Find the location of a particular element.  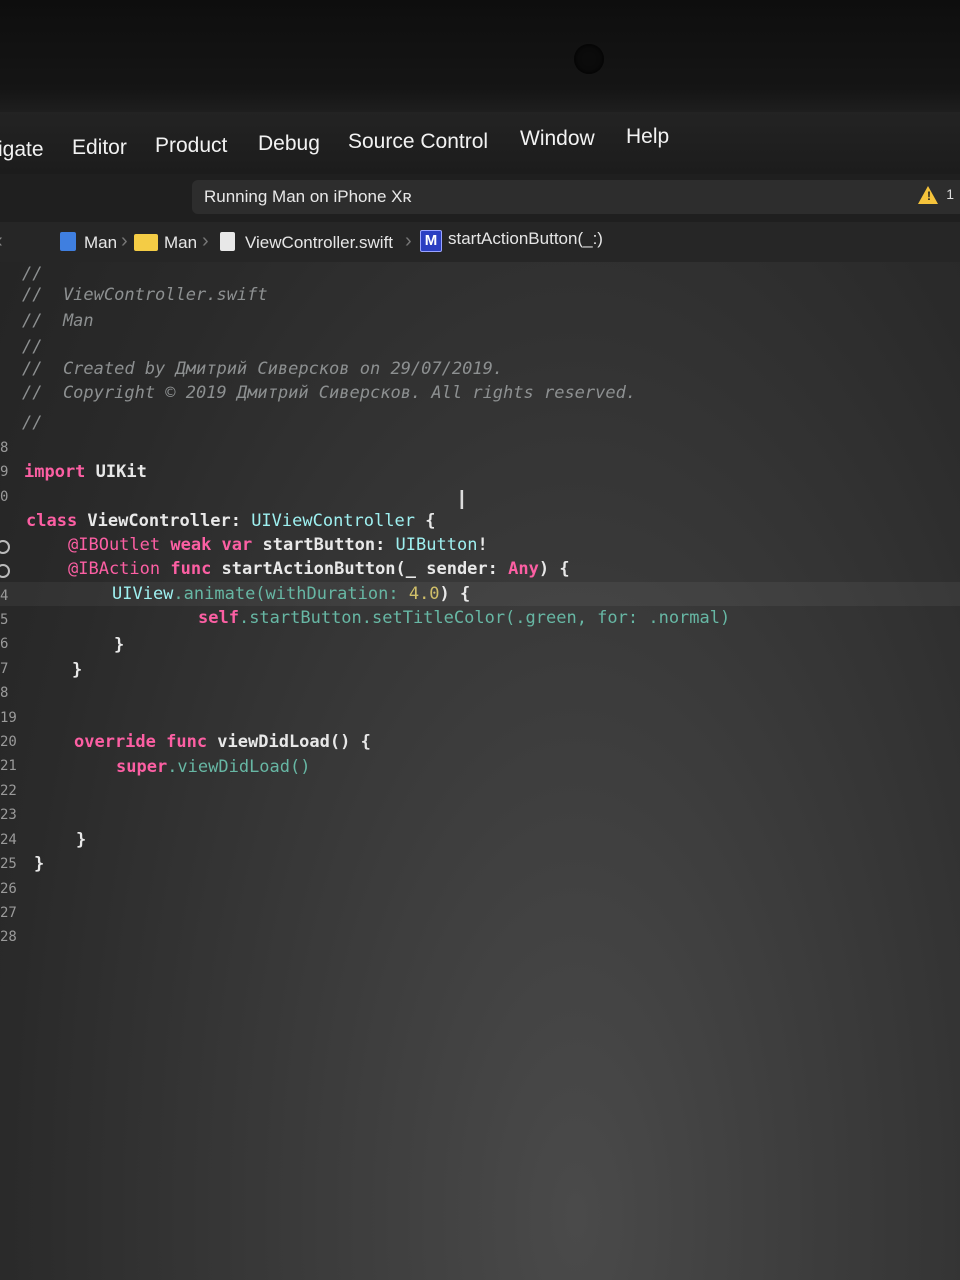

jumpbar-project: Man is located at coordinates (100, 243).